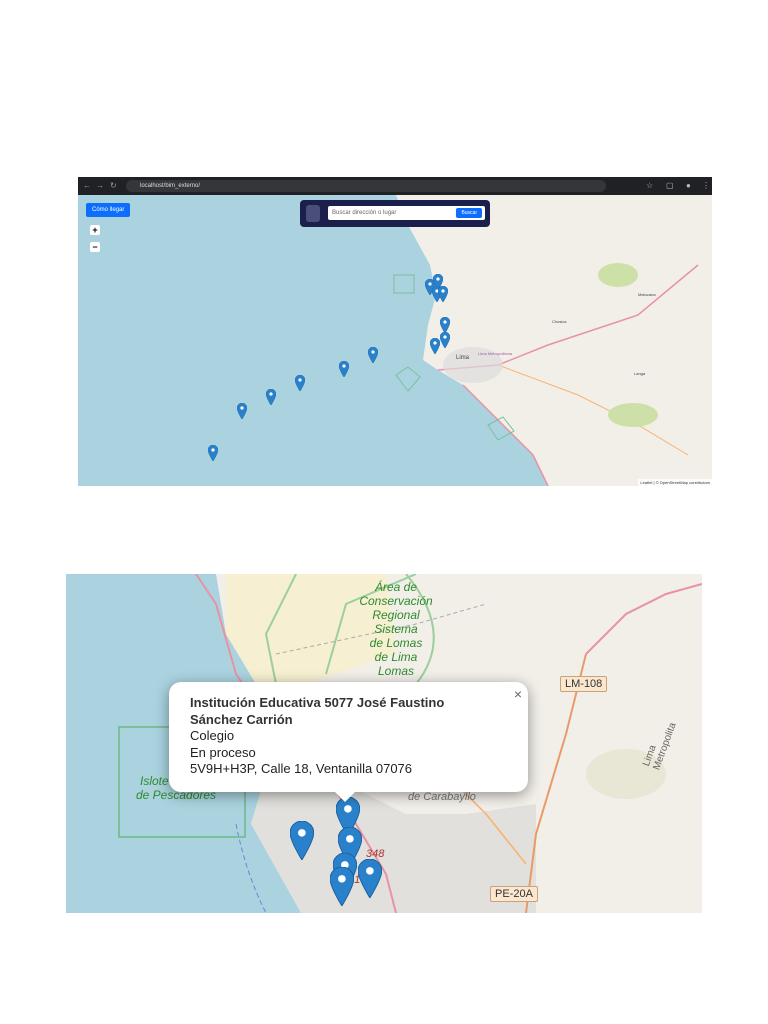 This screenshot has height=1024, width=768. Describe the element at coordinates (100, 185) in the screenshot. I see `forward-icon: →` at that location.